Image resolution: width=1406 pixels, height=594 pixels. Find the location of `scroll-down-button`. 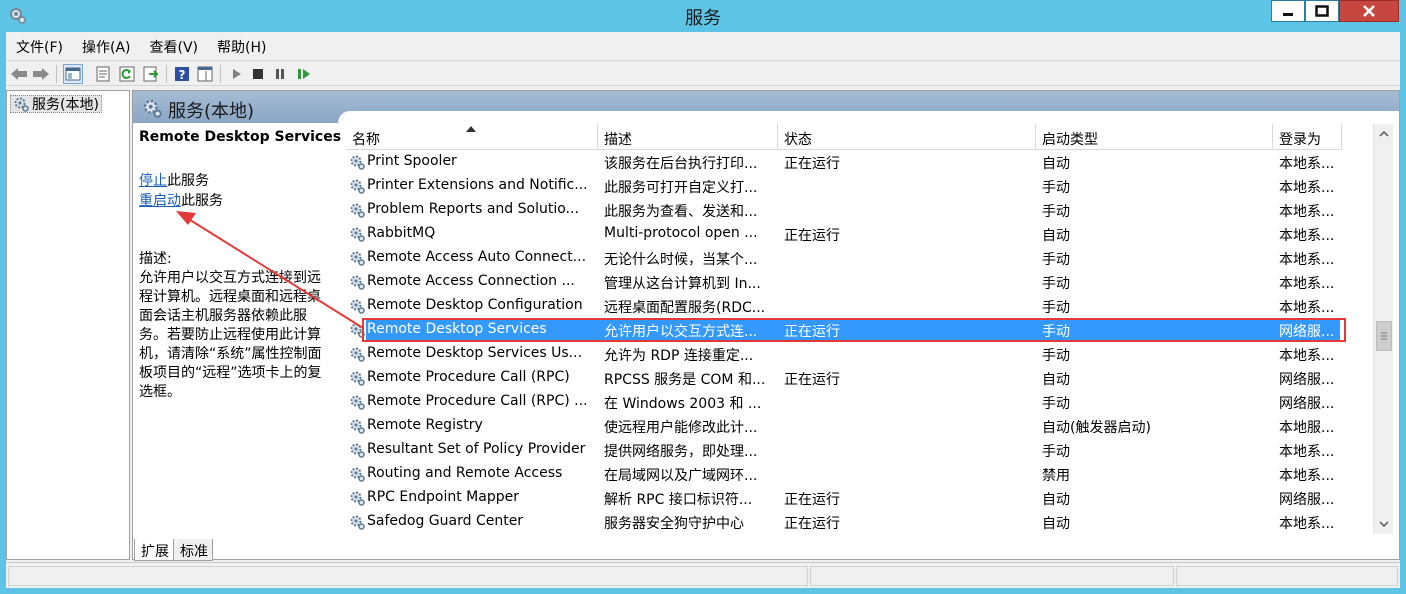

scroll-down-button is located at coordinates (1384, 524).